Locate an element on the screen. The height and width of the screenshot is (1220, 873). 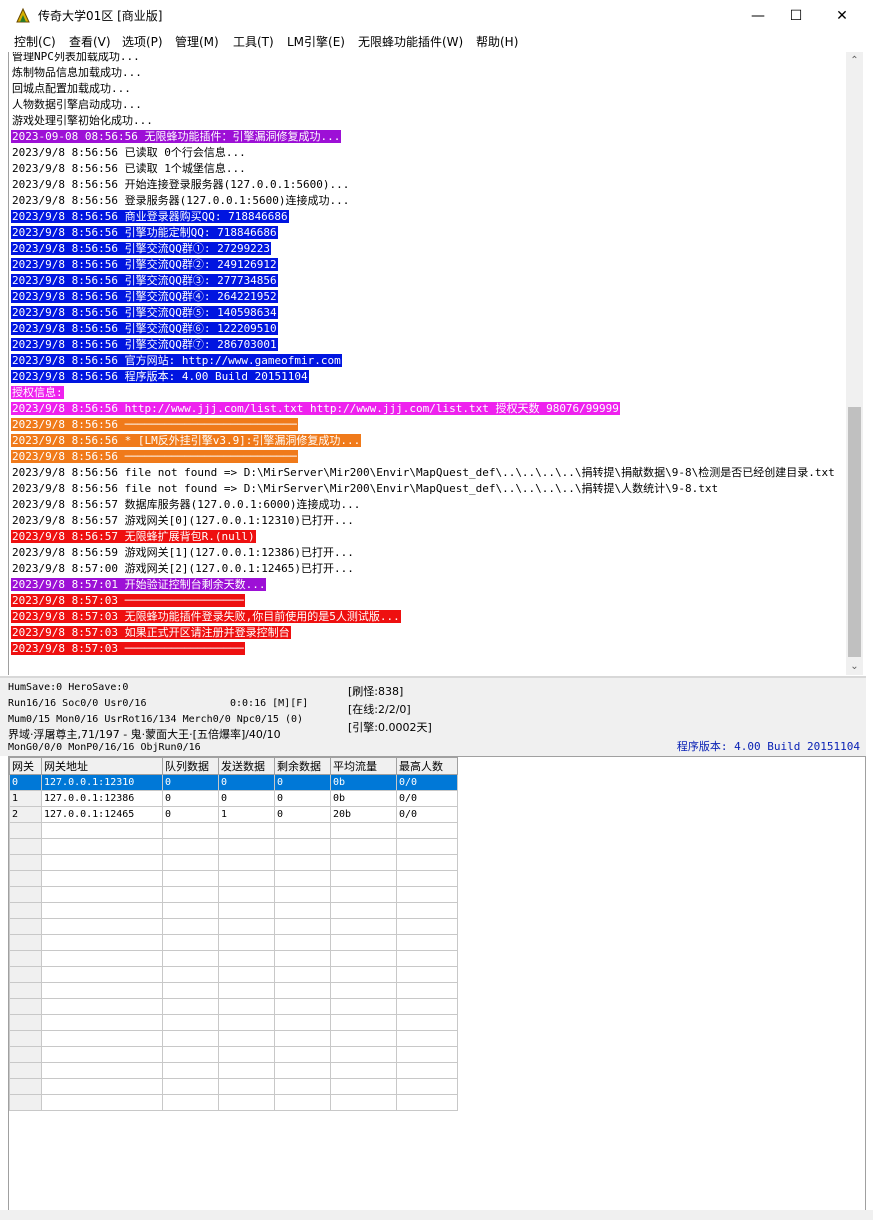
table-row: 1 127.0.0.1:12386 0 0 0 0b 0/0 is located at coordinates (233, 798).